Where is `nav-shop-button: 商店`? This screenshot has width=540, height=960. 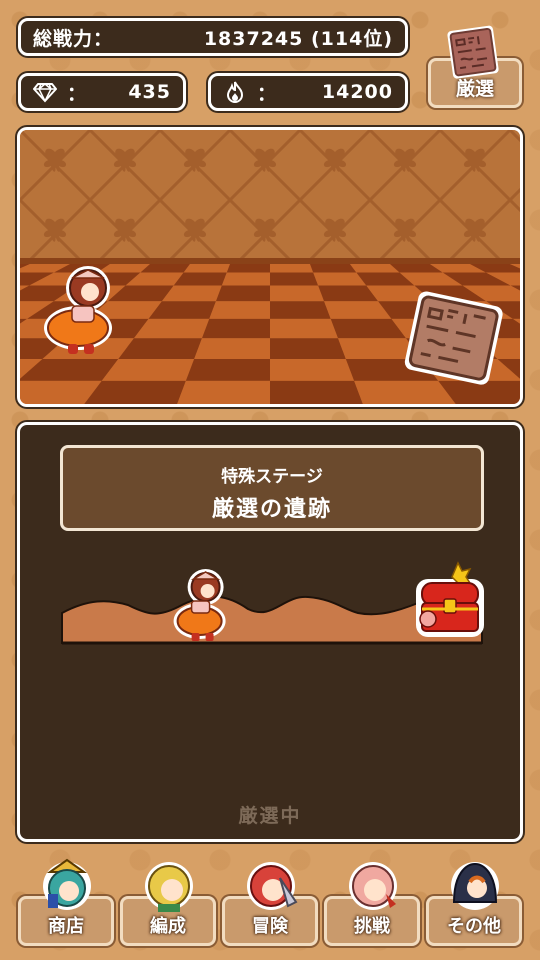 nav-shop-button: 商店 is located at coordinates (66, 902).